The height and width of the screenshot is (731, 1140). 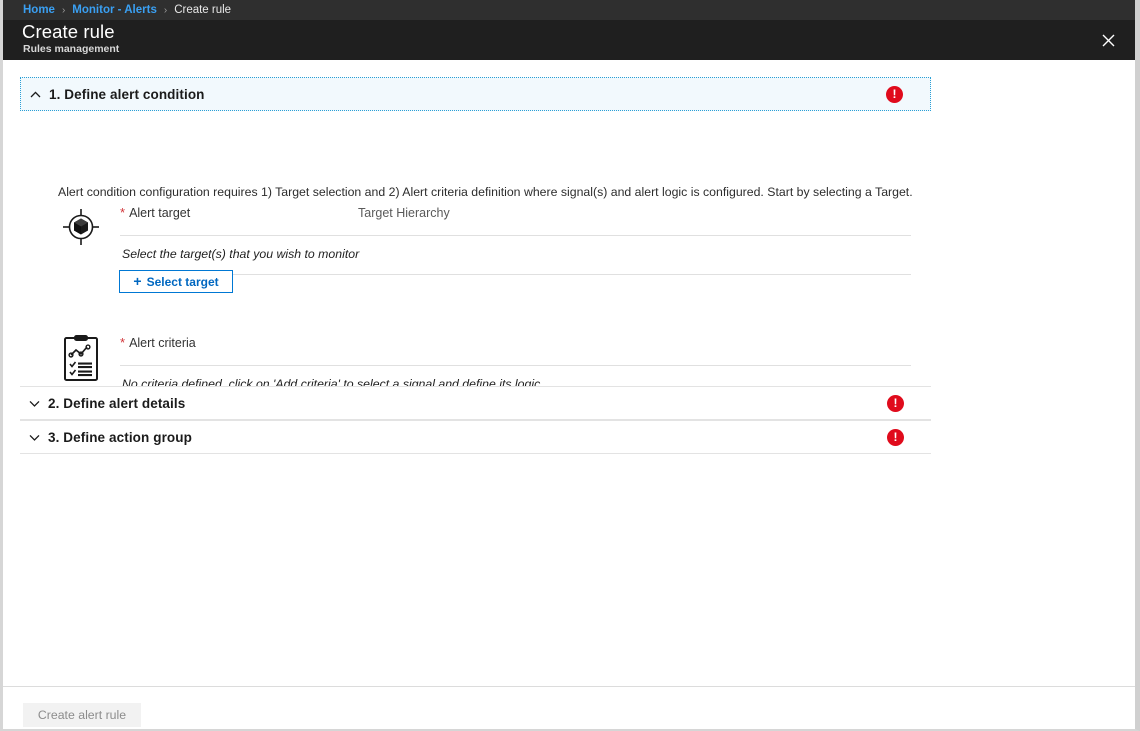 What do you see at coordinates (160, 213) in the screenshot?
I see `alert-target-label: Alert target` at bounding box center [160, 213].